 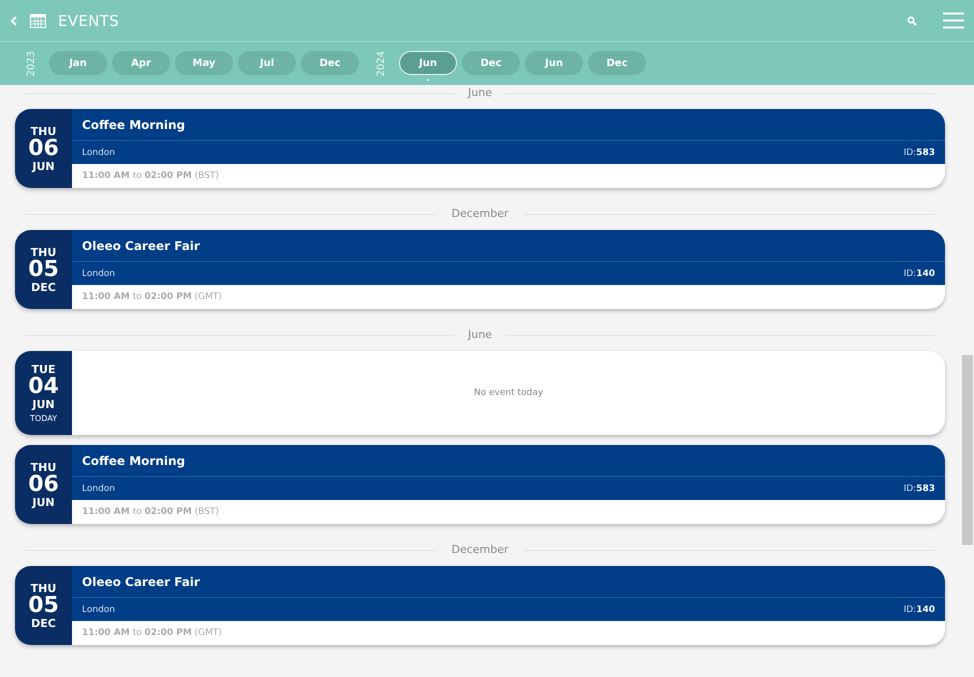 What do you see at coordinates (428, 80) in the screenshot?
I see `selected-indicator` at bounding box center [428, 80].